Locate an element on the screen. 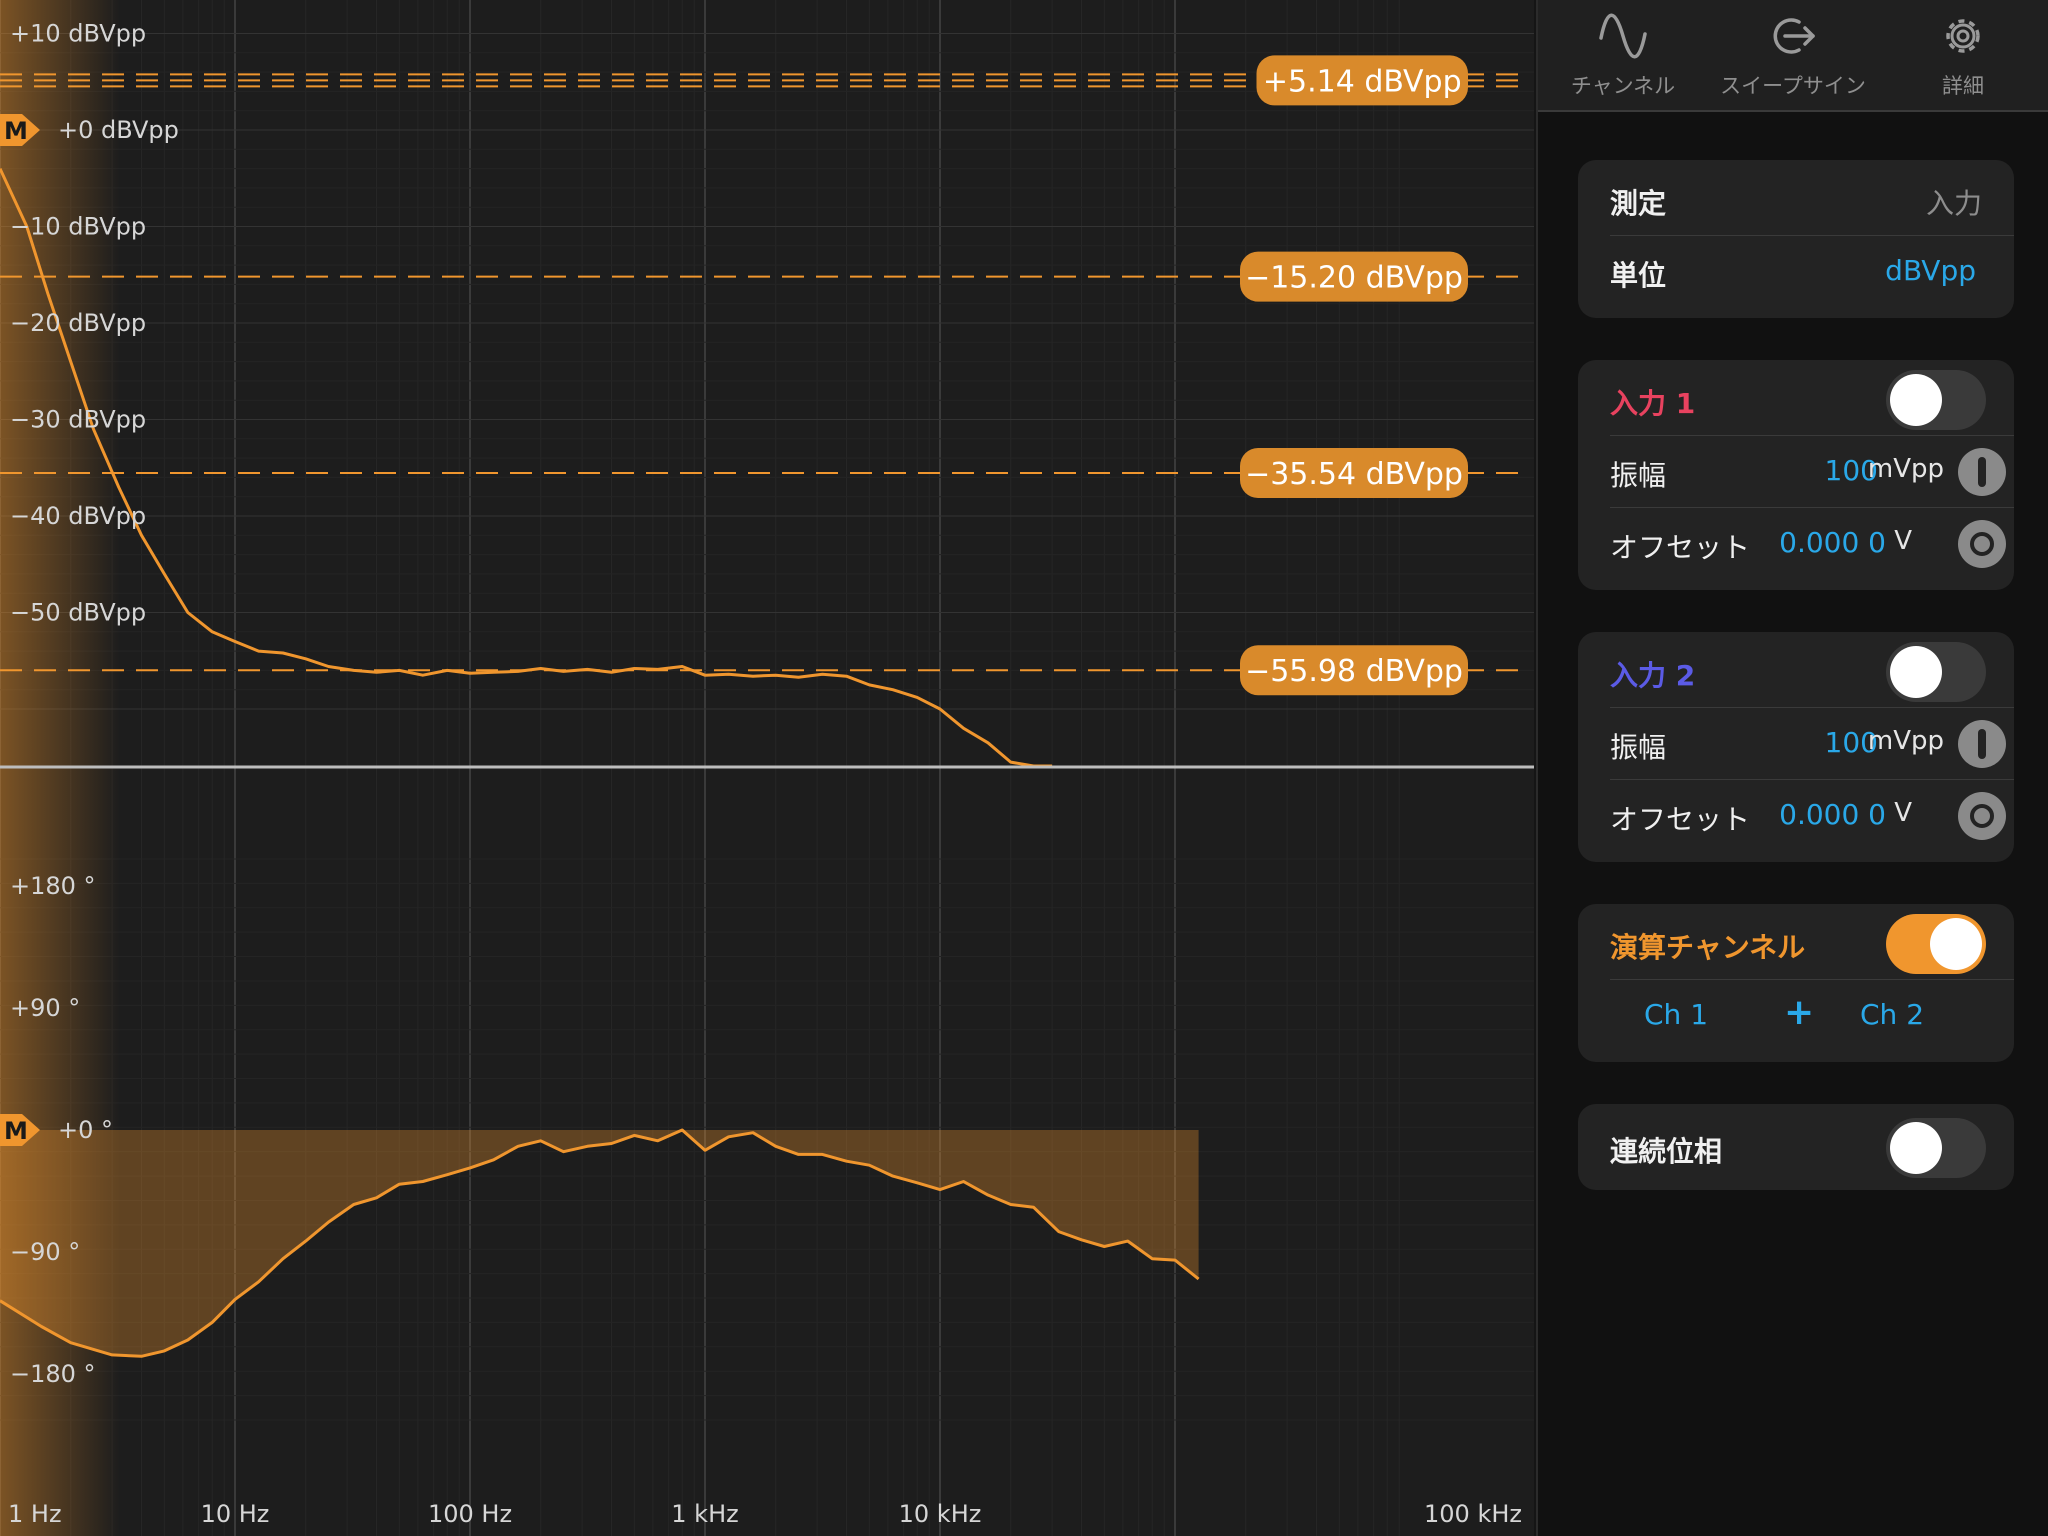 Image resolution: width=2048 pixels, height=1536 pixels. phase-axis-label: +0 ° is located at coordinates (85, 1130).